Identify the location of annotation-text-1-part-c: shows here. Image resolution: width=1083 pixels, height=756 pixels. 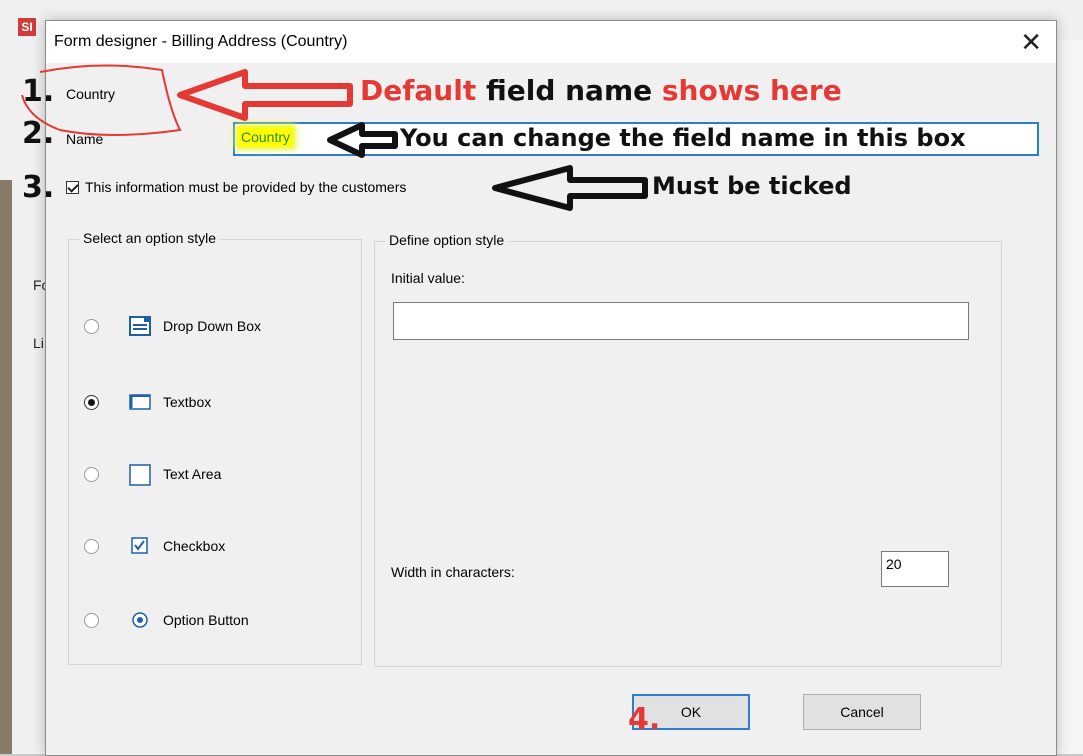
(751, 90).